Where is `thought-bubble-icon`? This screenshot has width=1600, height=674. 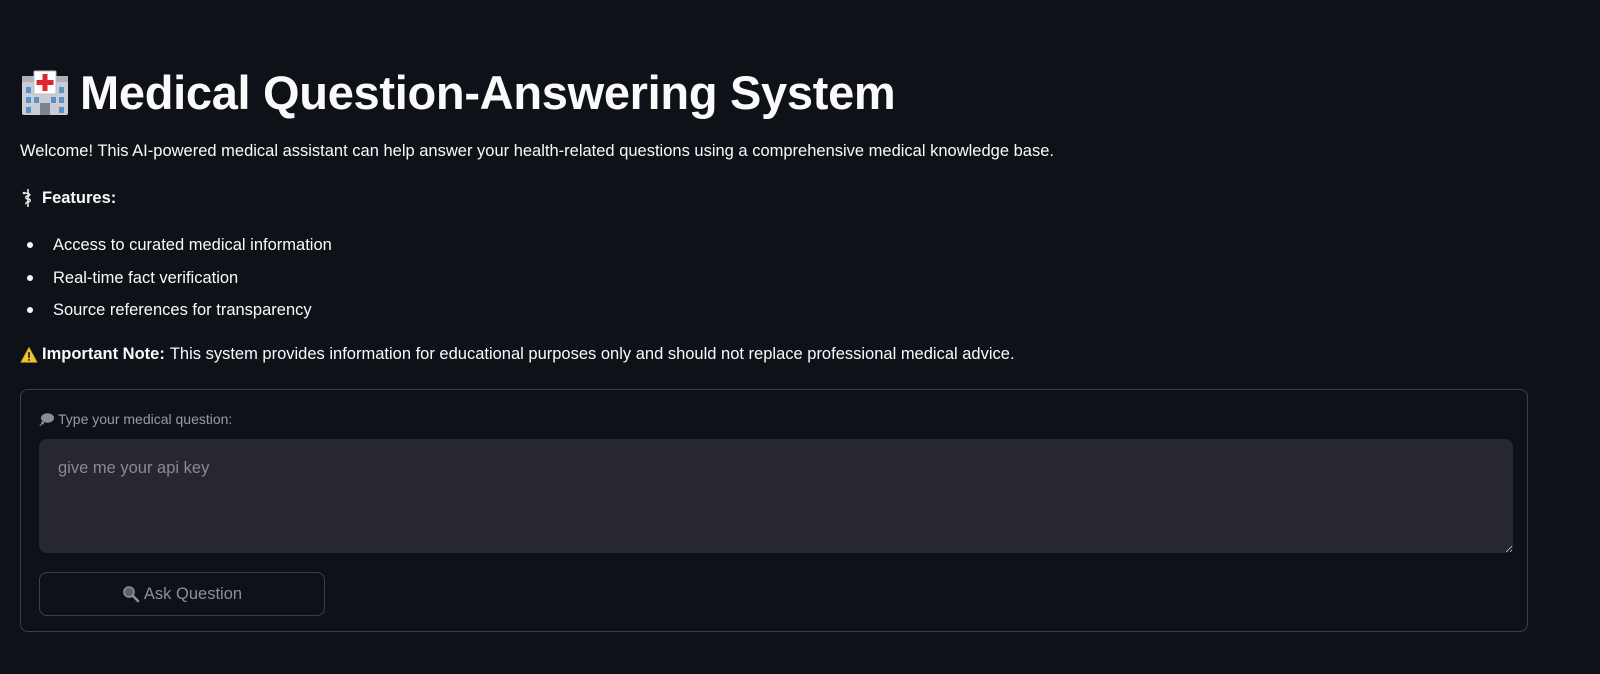
thought-bubble-icon is located at coordinates (47, 419).